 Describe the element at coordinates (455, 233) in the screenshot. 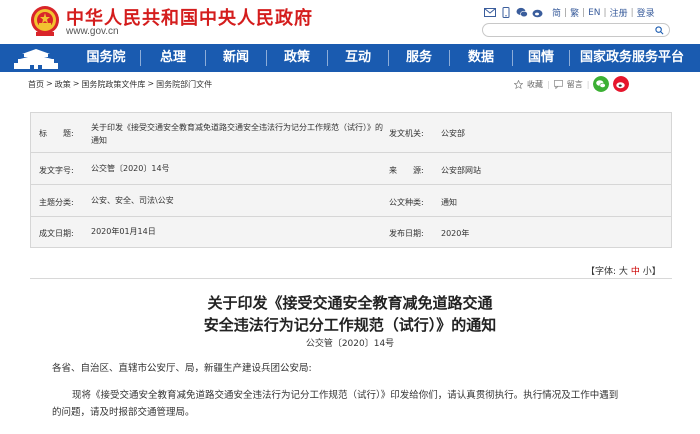

I see `pubdate-value: 2020年` at that location.